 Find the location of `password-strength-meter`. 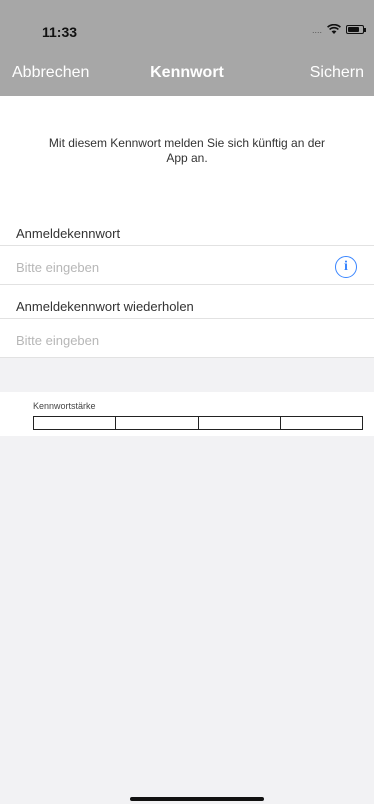

password-strength-meter is located at coordinates (198, 423).